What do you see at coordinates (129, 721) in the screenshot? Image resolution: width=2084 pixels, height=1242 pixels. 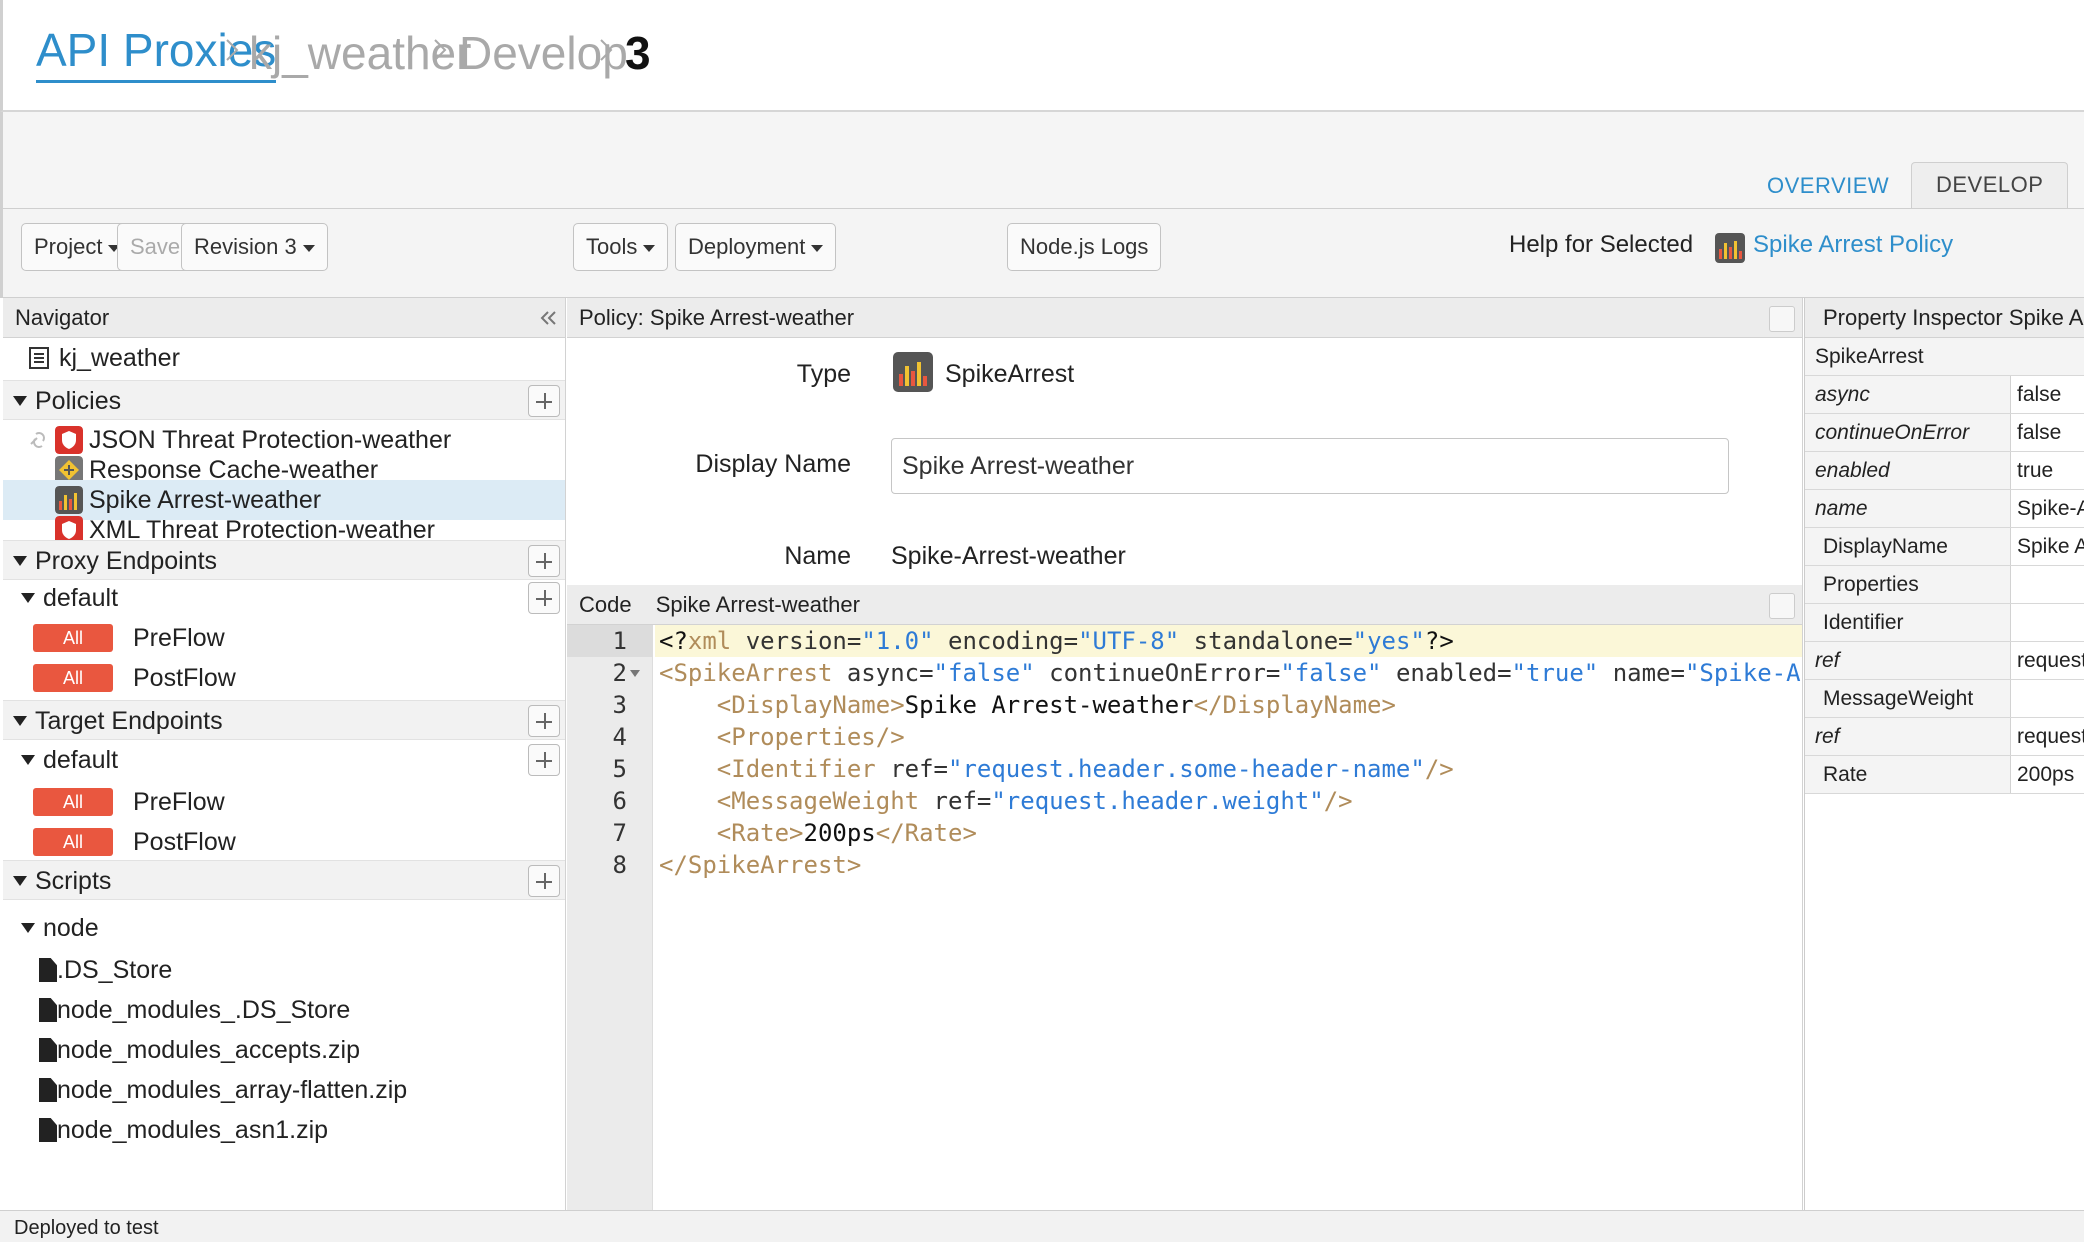 I see `nav-group-label: Target Endpoints` at bounding box center [129, 721].